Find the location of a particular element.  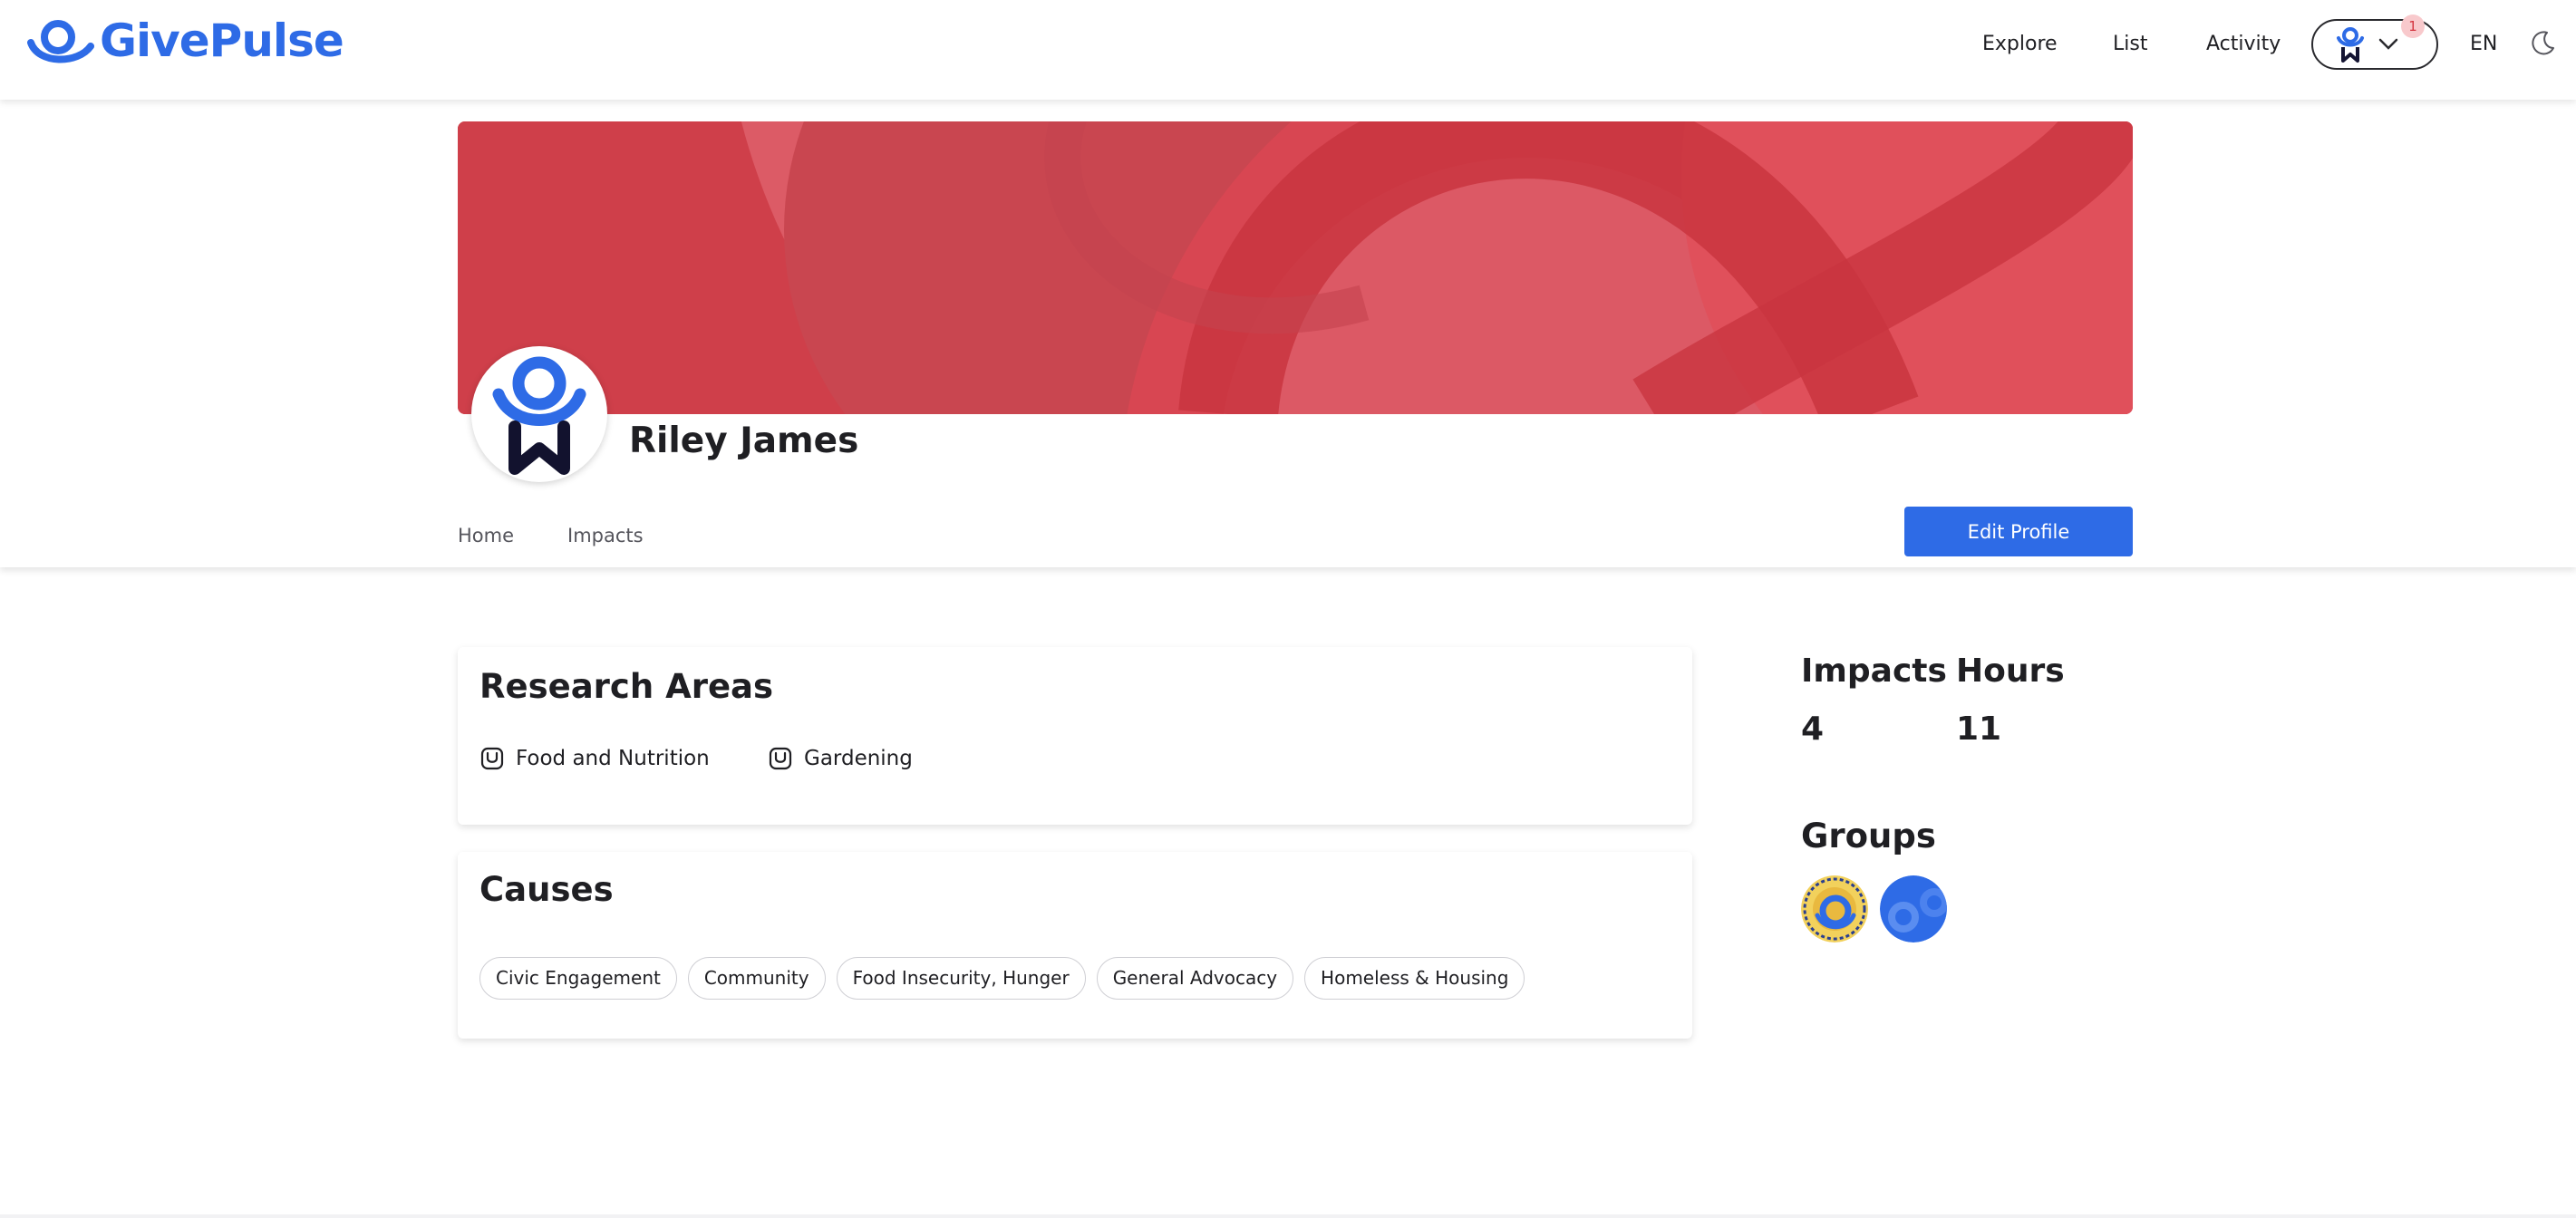

nav-list: List is located at coordinates (2130, 44).